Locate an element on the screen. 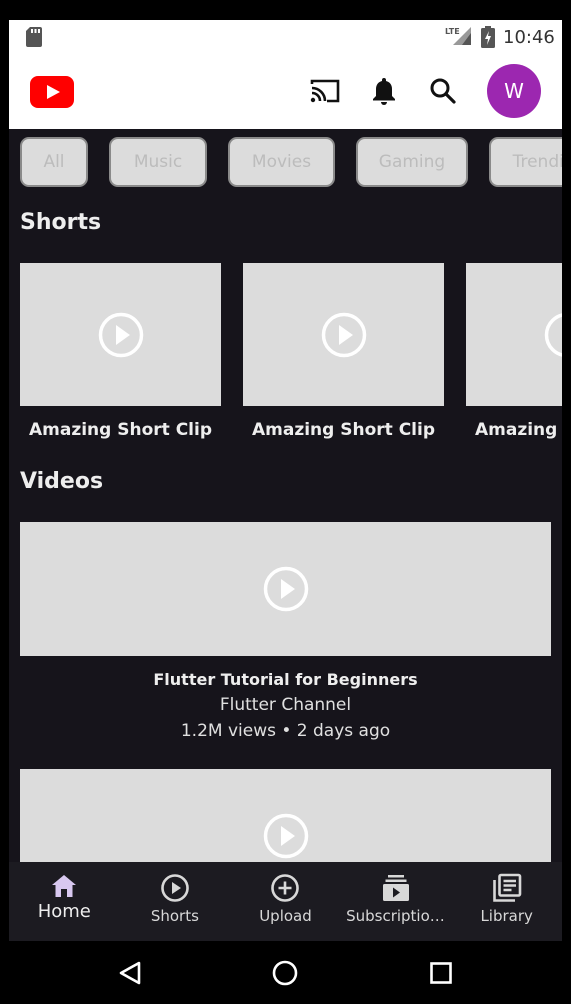  chip-gaming: Gaming is located at coordinates (412, 162).